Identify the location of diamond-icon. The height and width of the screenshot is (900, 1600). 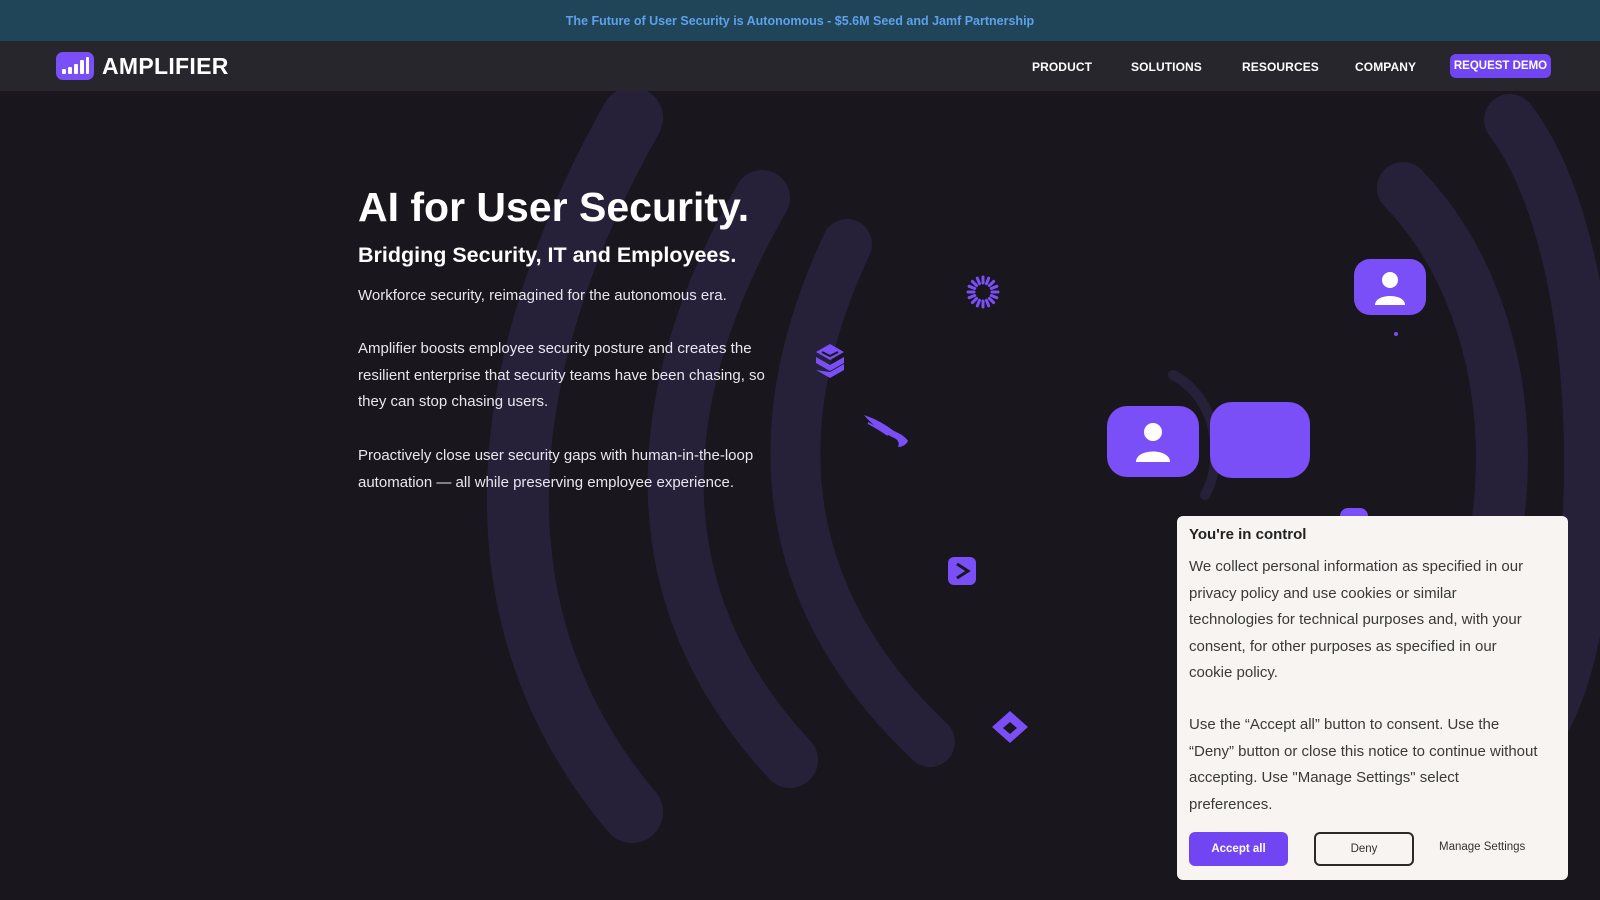
(1010, 727).